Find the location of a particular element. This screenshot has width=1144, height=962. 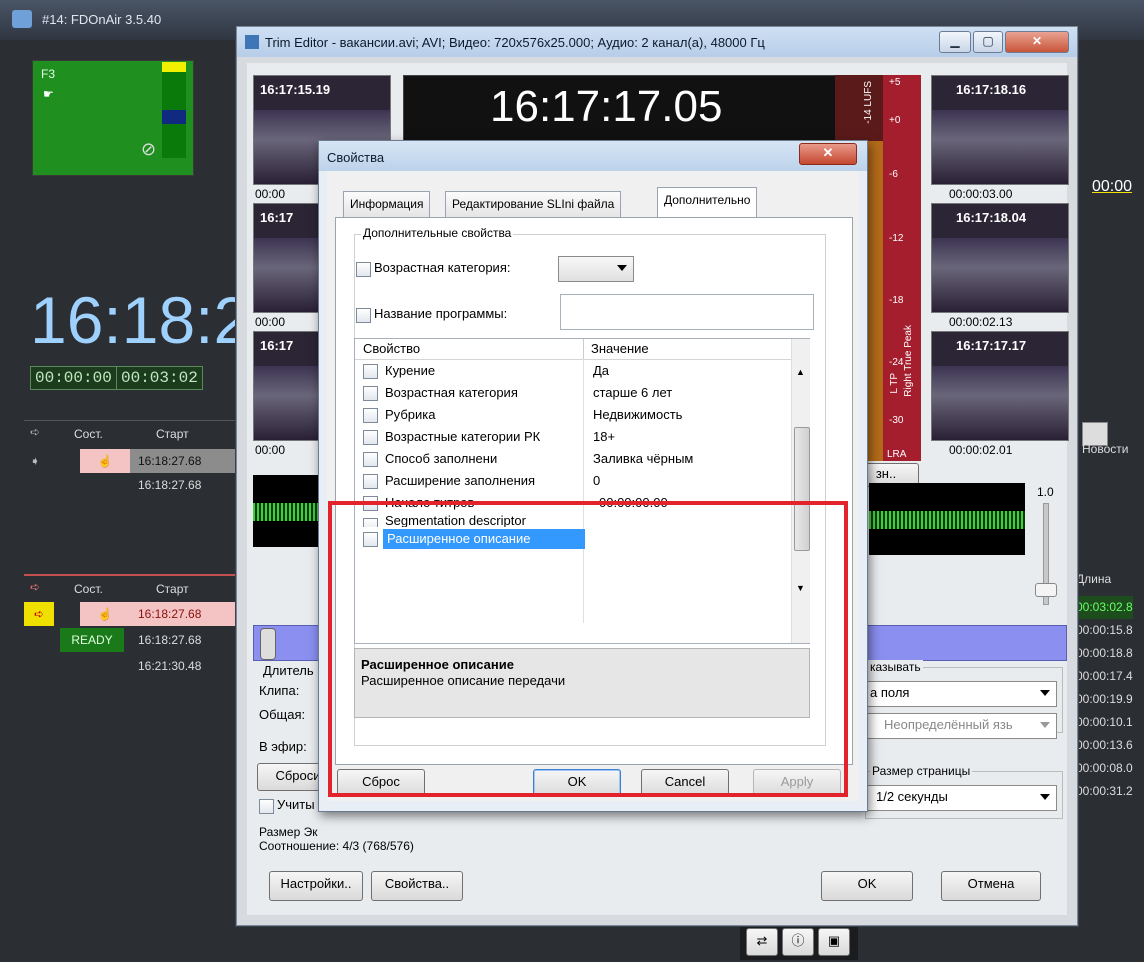

language-dropdown: Неопределённый язь is located at coordinates (961, 726).